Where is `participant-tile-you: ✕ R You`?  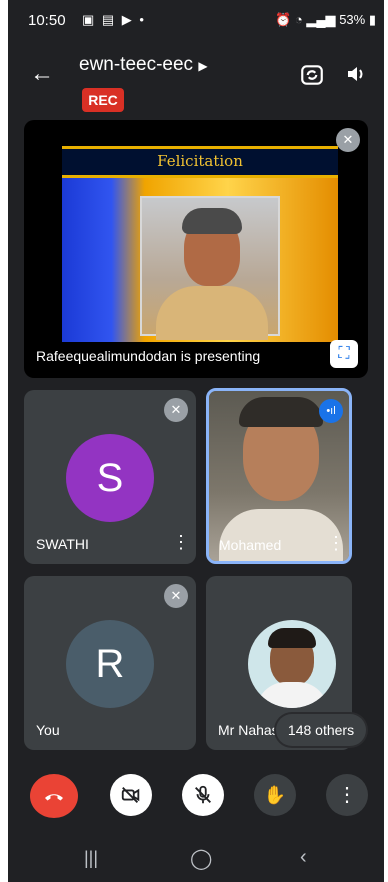 participant-tile-you: ✕ R You is located at coordinates (110, 663).